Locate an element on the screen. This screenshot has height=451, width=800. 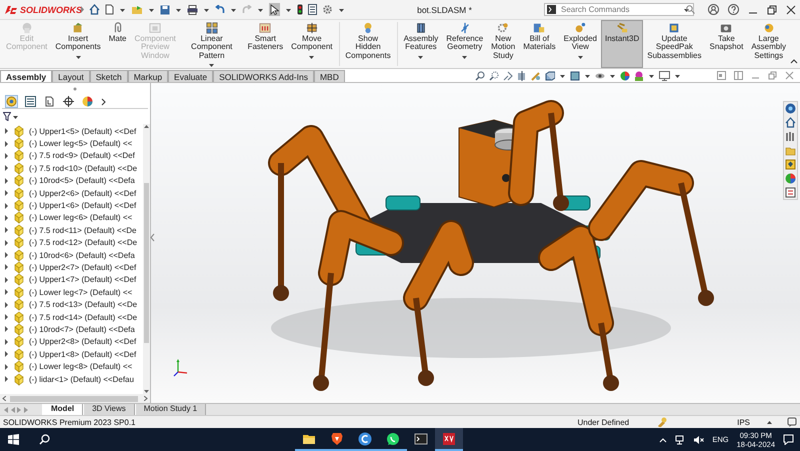
zoom-to-area-icon is located at coordinates (493, 75).